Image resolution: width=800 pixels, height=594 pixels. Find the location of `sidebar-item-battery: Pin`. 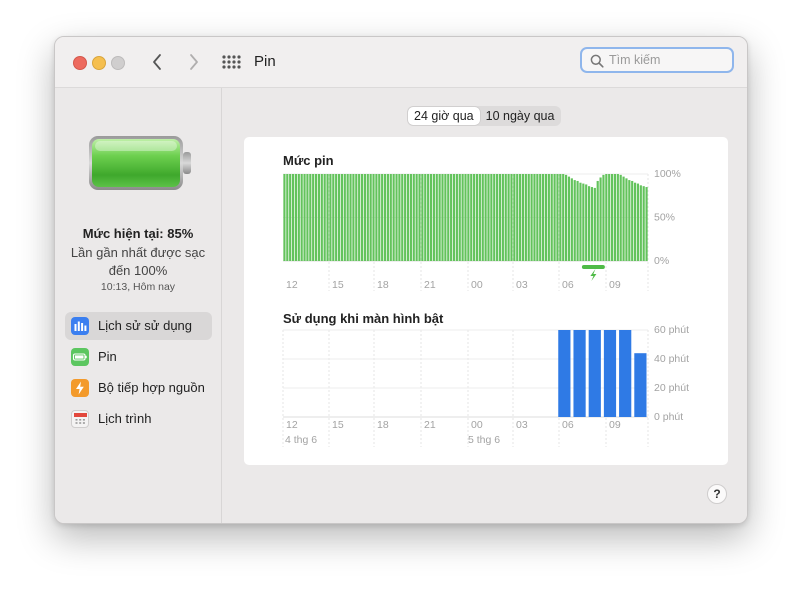

sidebar-item-battery: Pin is located at coordinates (138, 357).